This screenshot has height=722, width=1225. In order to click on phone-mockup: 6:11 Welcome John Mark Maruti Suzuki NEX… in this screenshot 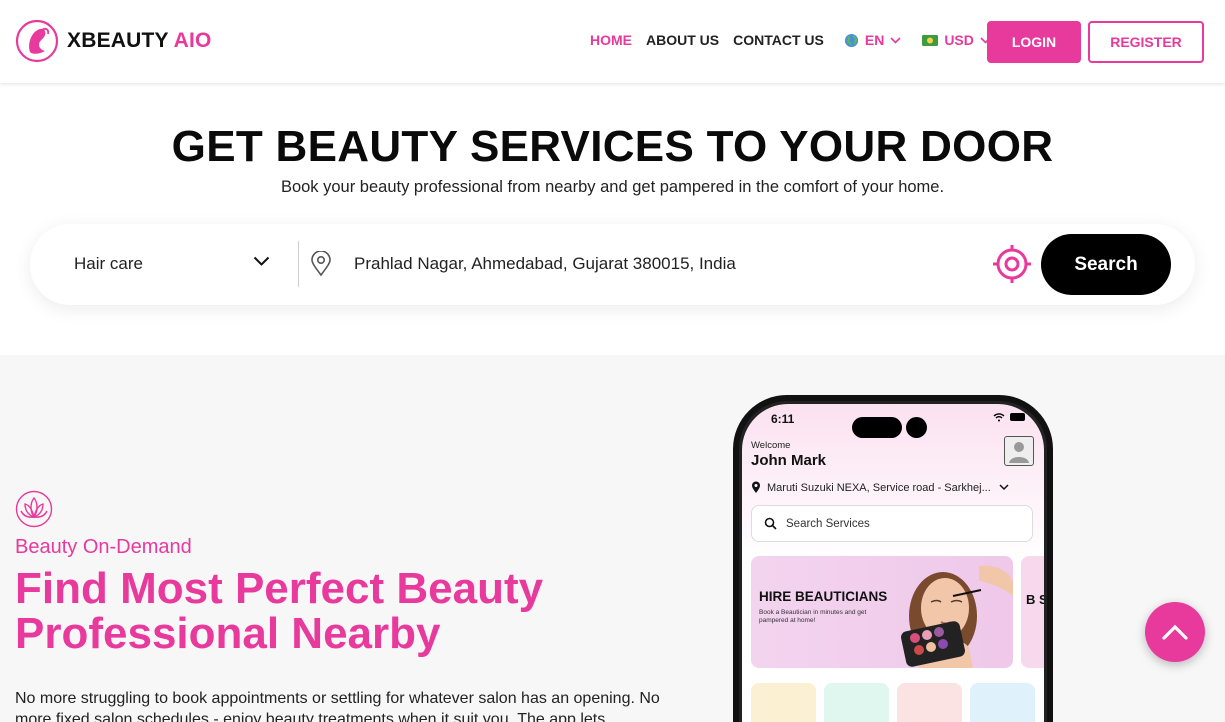, I will do `click(893, 558)`.